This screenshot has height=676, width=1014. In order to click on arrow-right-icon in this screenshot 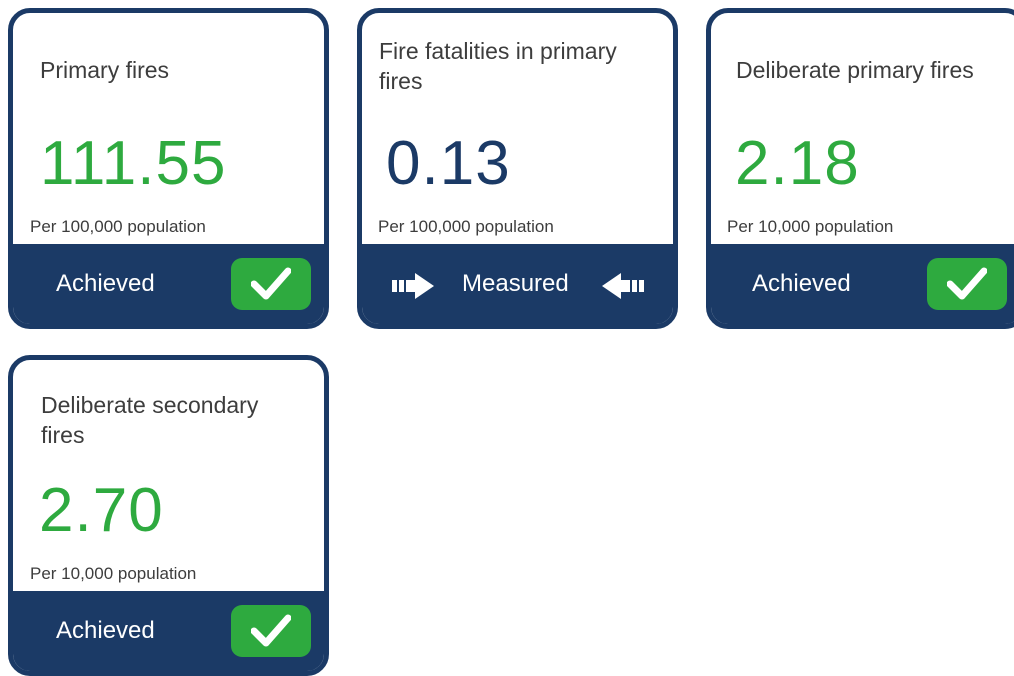, I will do `click(413, 286)`.